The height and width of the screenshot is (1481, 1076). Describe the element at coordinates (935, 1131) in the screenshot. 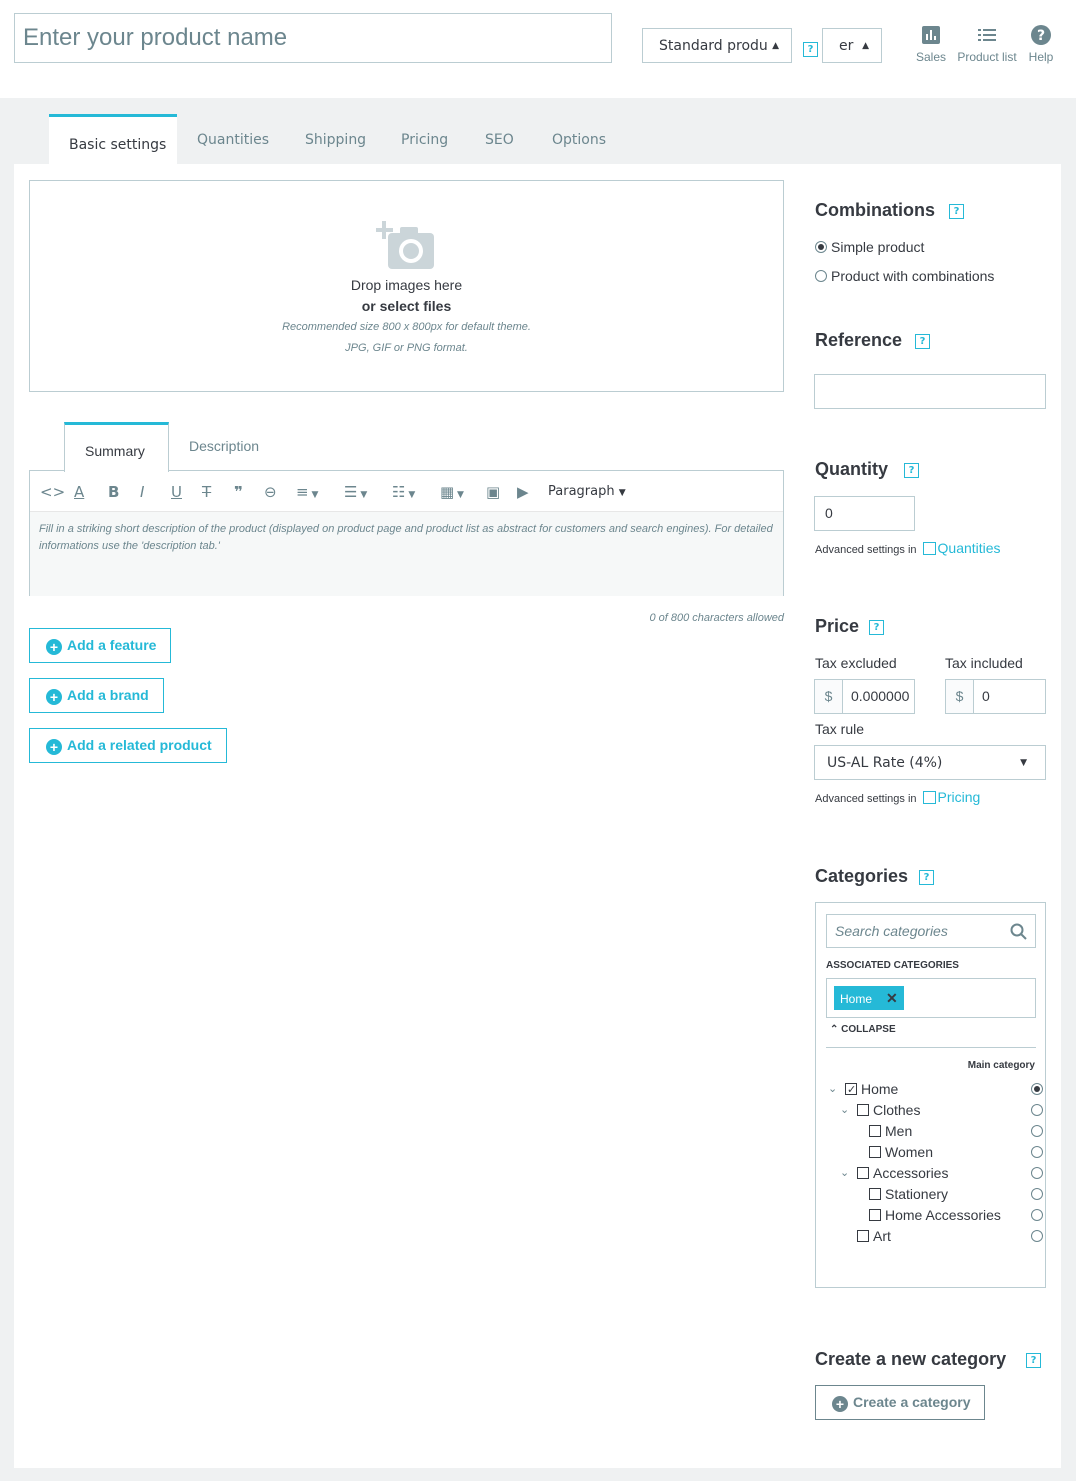

I see `tree-item-men: Men` at that location.